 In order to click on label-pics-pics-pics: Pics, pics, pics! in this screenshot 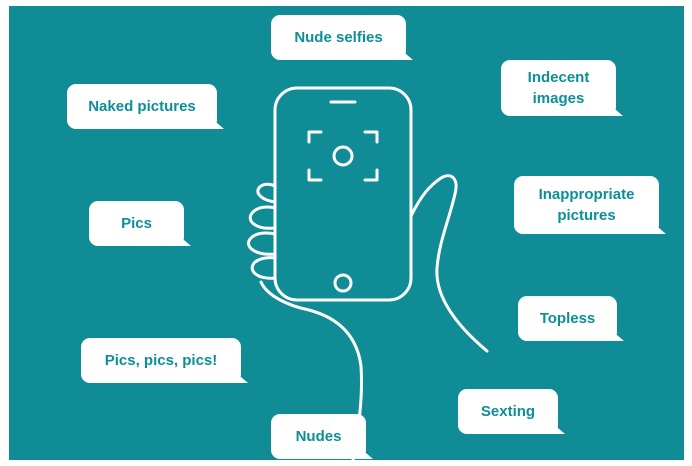, I will do `click(161, 360)`.